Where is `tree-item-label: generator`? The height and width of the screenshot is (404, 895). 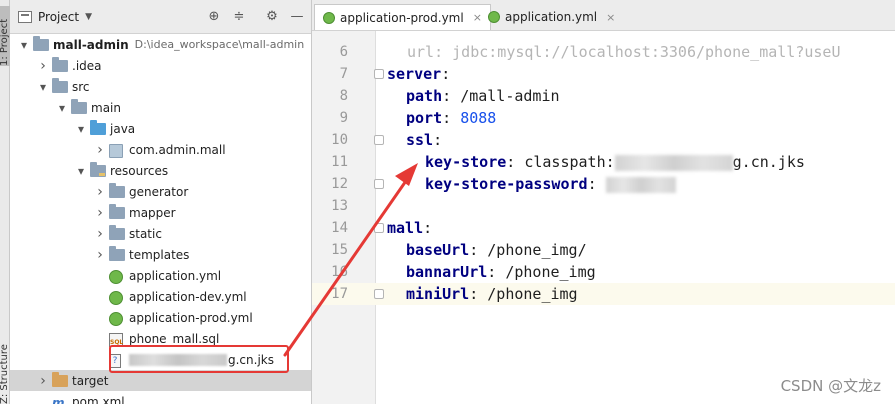 tree-item-label: generator is located at coordinates (159, 191).